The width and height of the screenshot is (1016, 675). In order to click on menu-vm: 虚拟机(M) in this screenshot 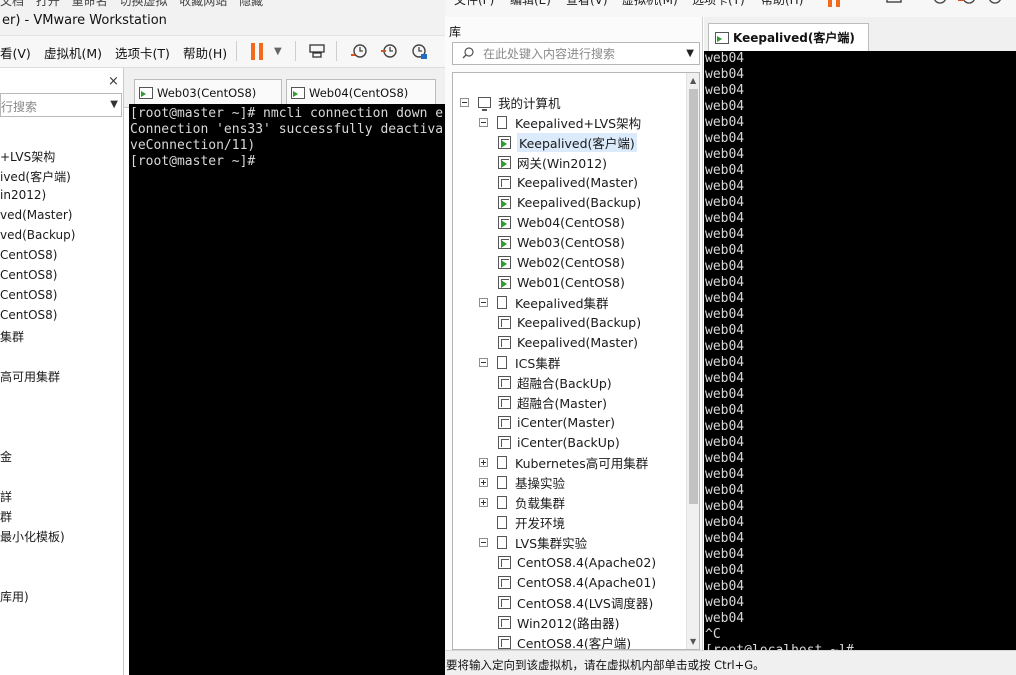, I will do `click(650, 4)`.